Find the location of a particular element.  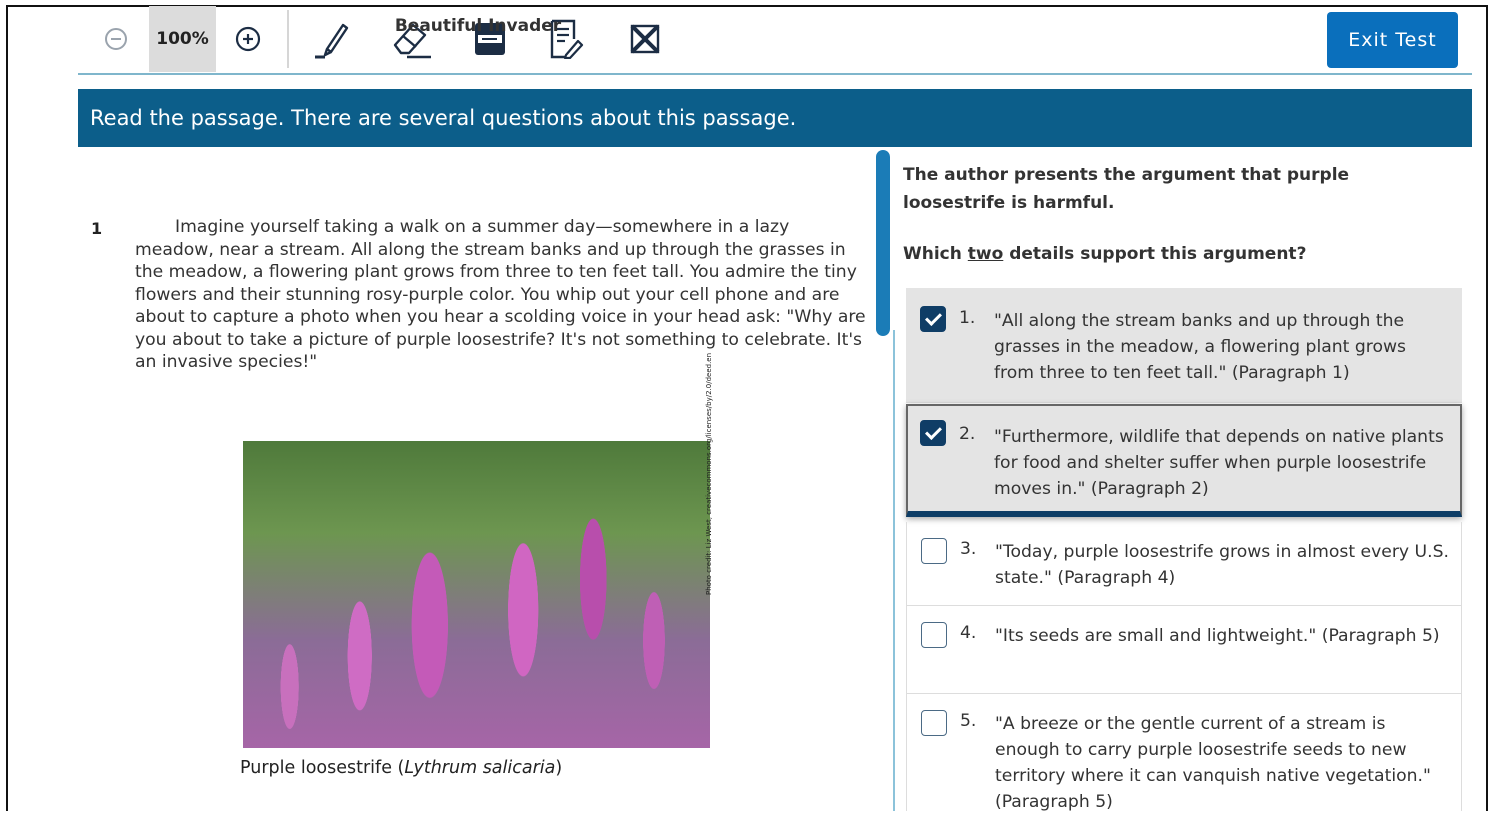

image-caption: Purple loosestrife (Lythrum salicaria) is located at coordinates (401, 768).